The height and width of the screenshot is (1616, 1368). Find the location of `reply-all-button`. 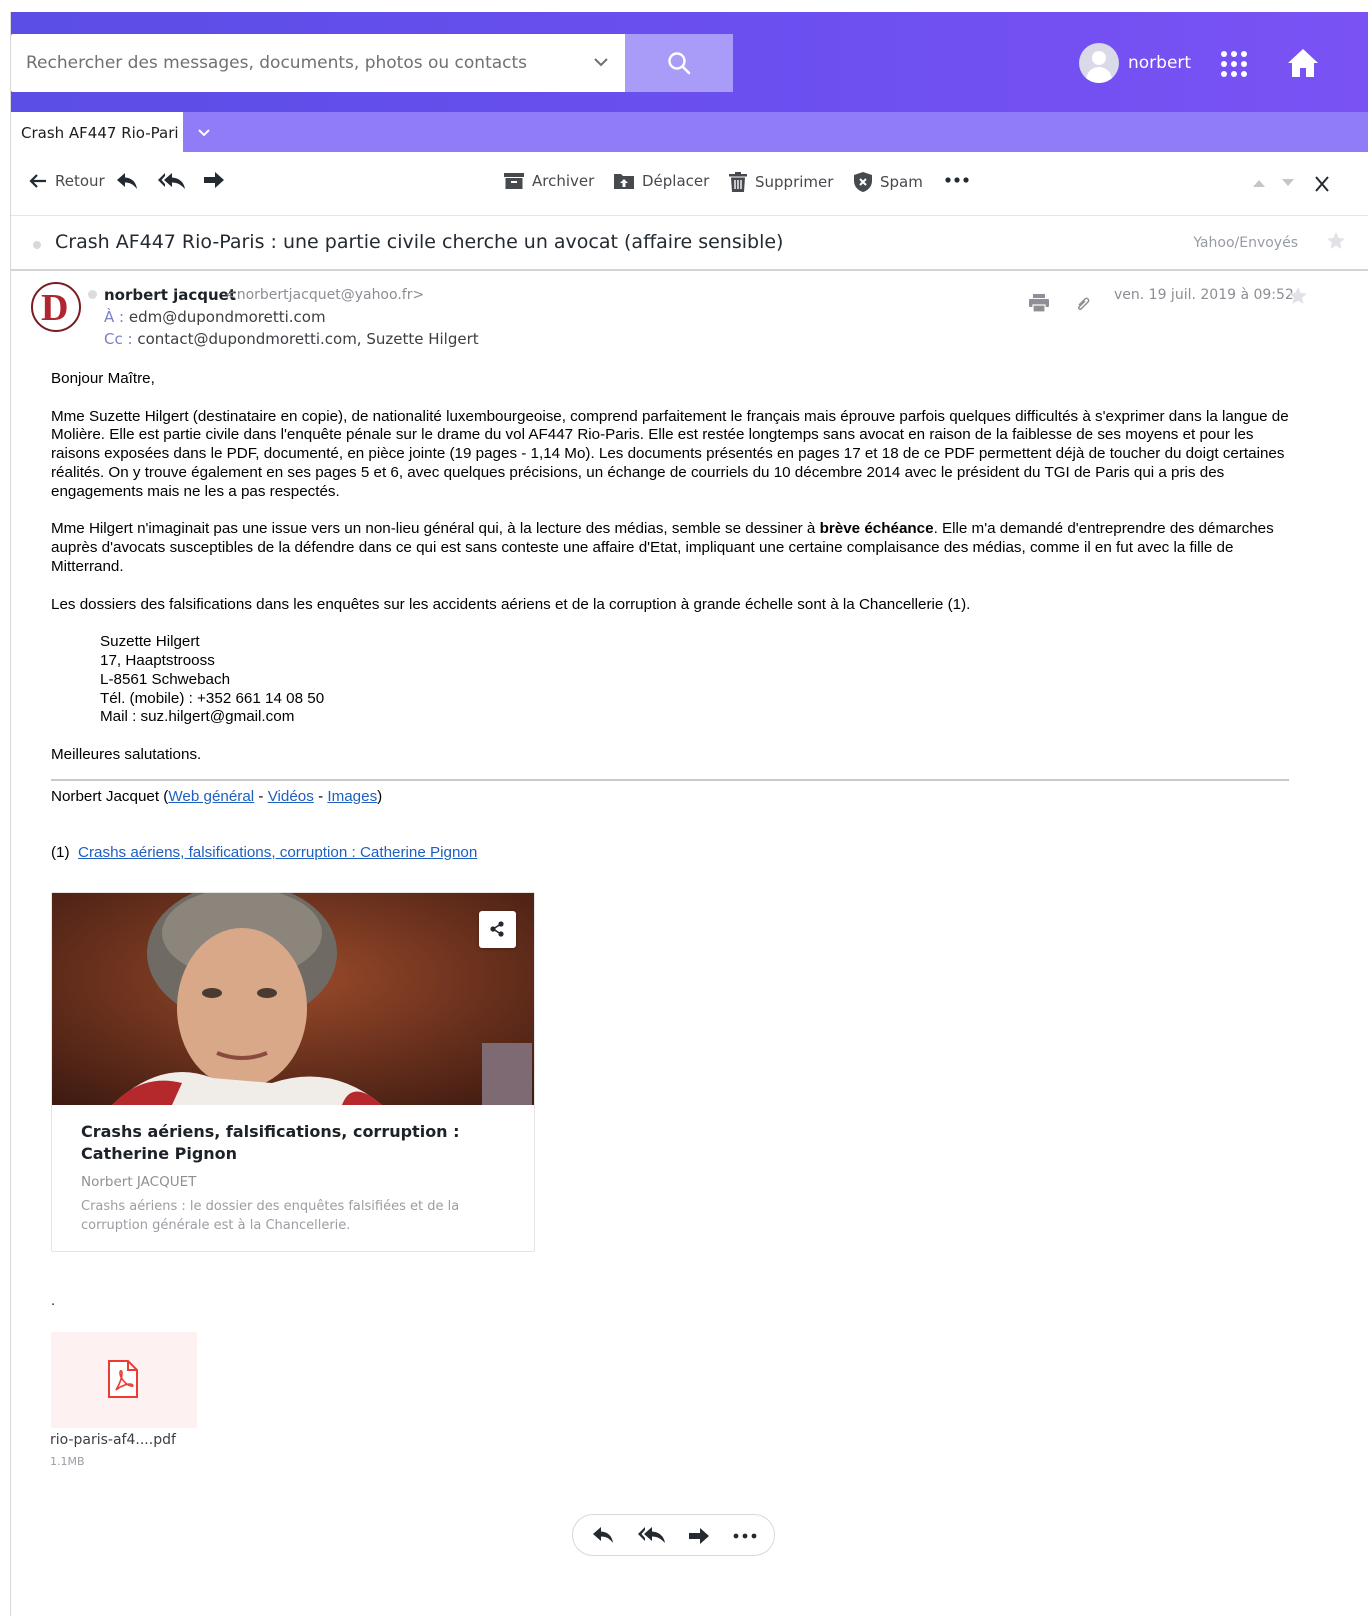

reply-all-button is located at coordinates (176, 181).